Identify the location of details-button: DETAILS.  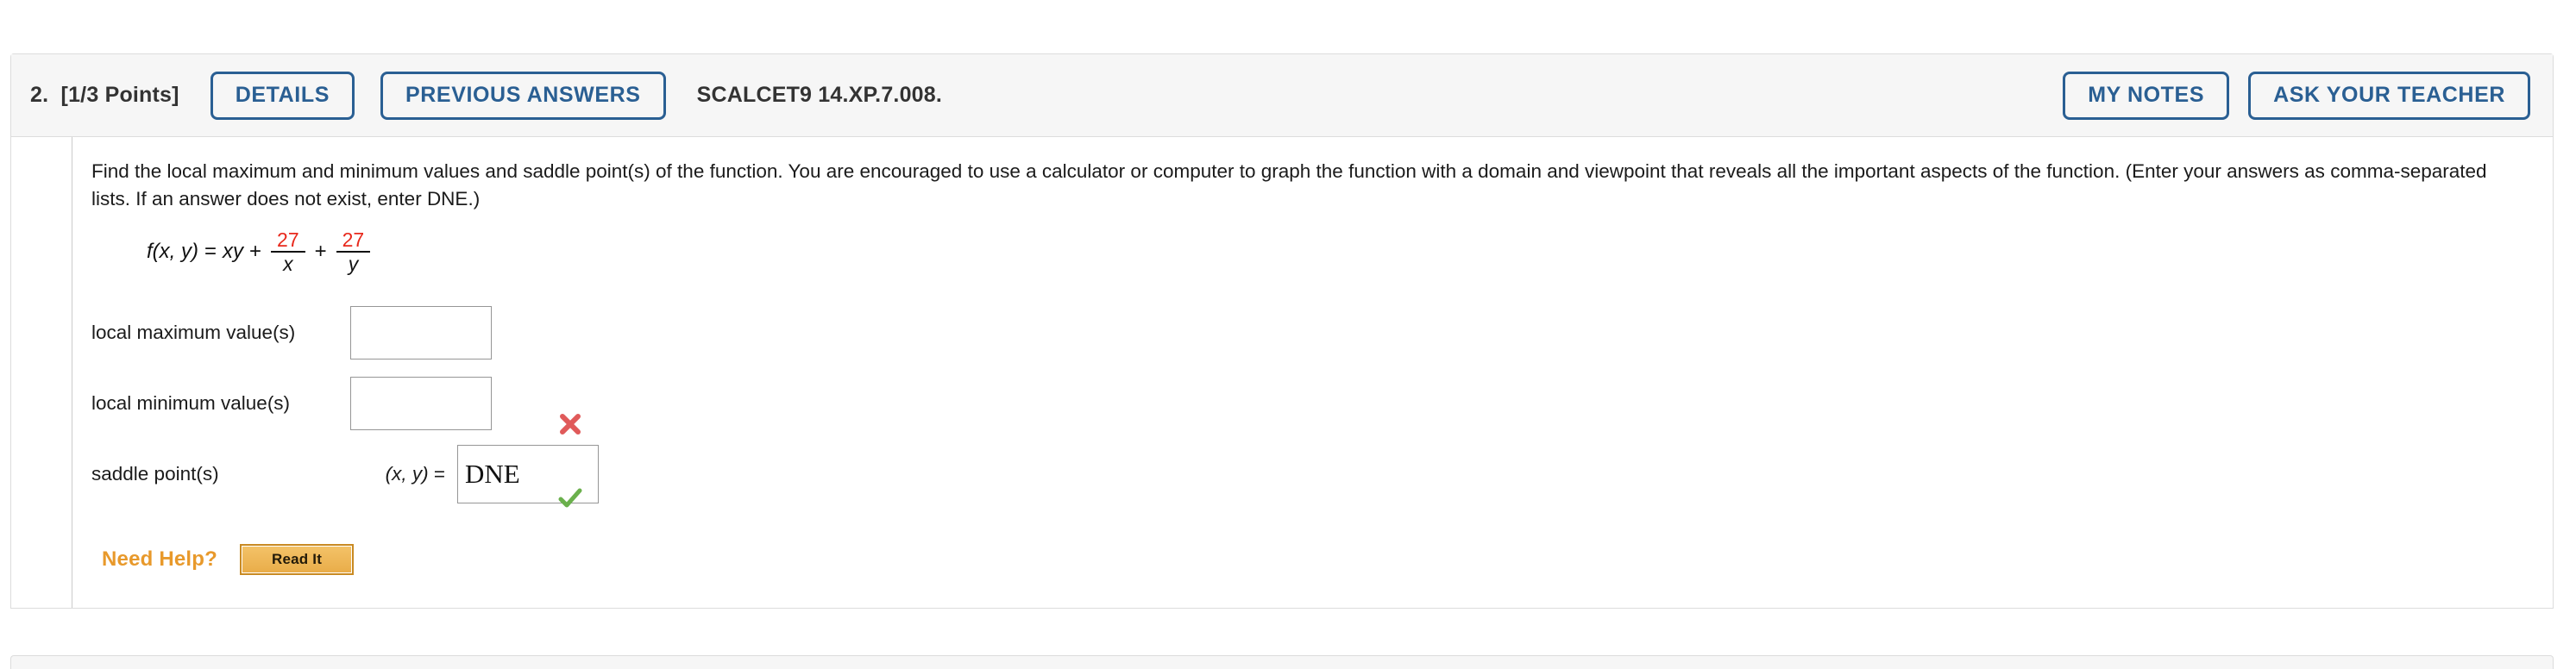
(282, 95).